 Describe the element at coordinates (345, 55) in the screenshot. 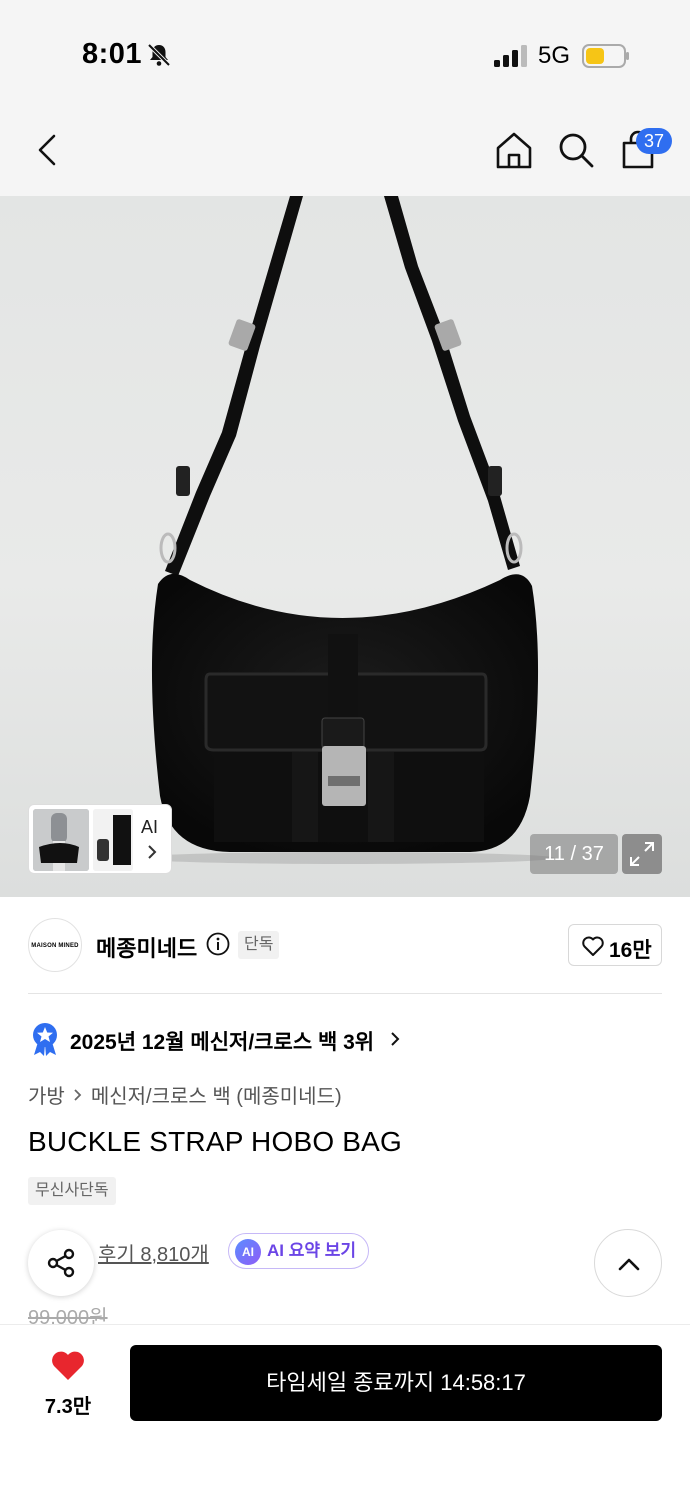

I see `status-bar: 8:01 5G` at that location.